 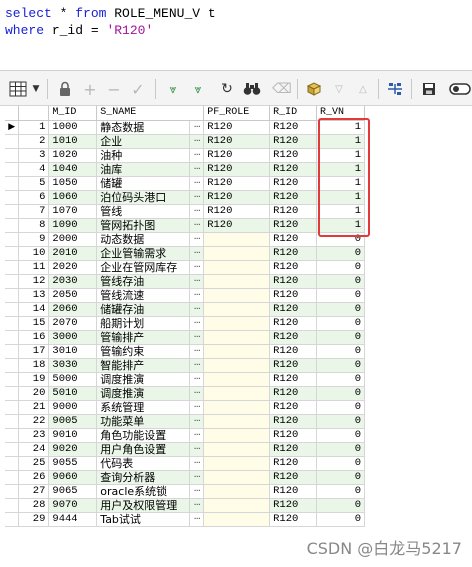 I want to click on cell-s-name: 企业在管网库存, so click(x=143, y=267).